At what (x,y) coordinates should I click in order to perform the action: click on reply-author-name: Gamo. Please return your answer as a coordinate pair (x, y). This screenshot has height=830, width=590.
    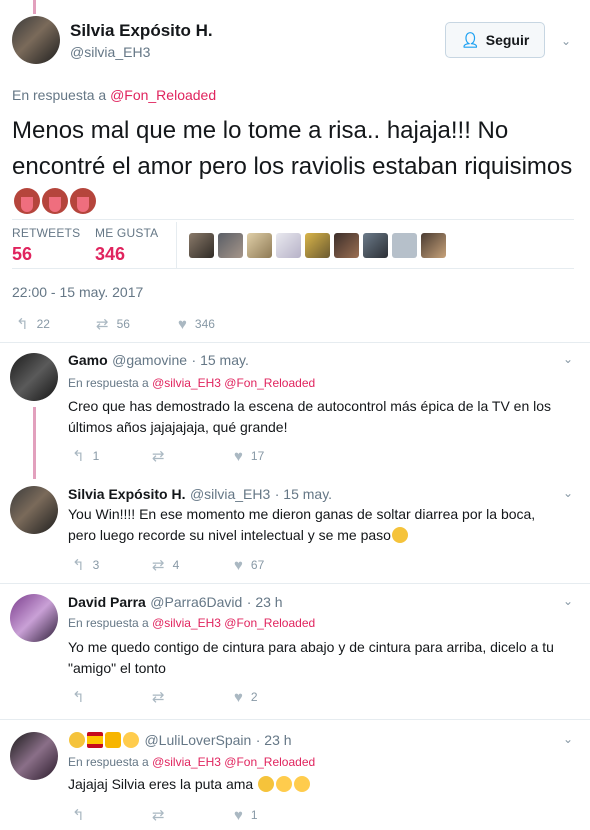
    Looking at the image, I should click on (88, 360).